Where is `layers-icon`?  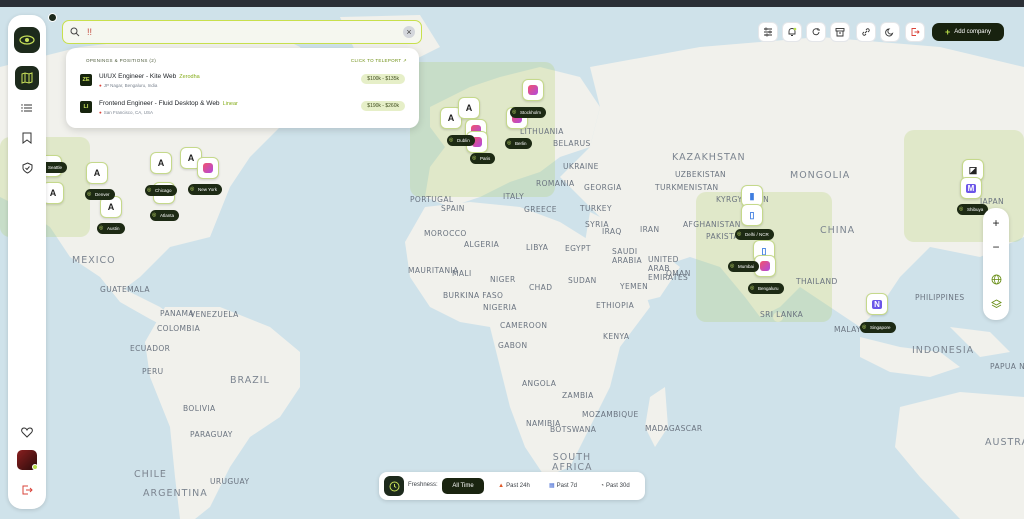 layers-icon is located at coordinates (996, 303).